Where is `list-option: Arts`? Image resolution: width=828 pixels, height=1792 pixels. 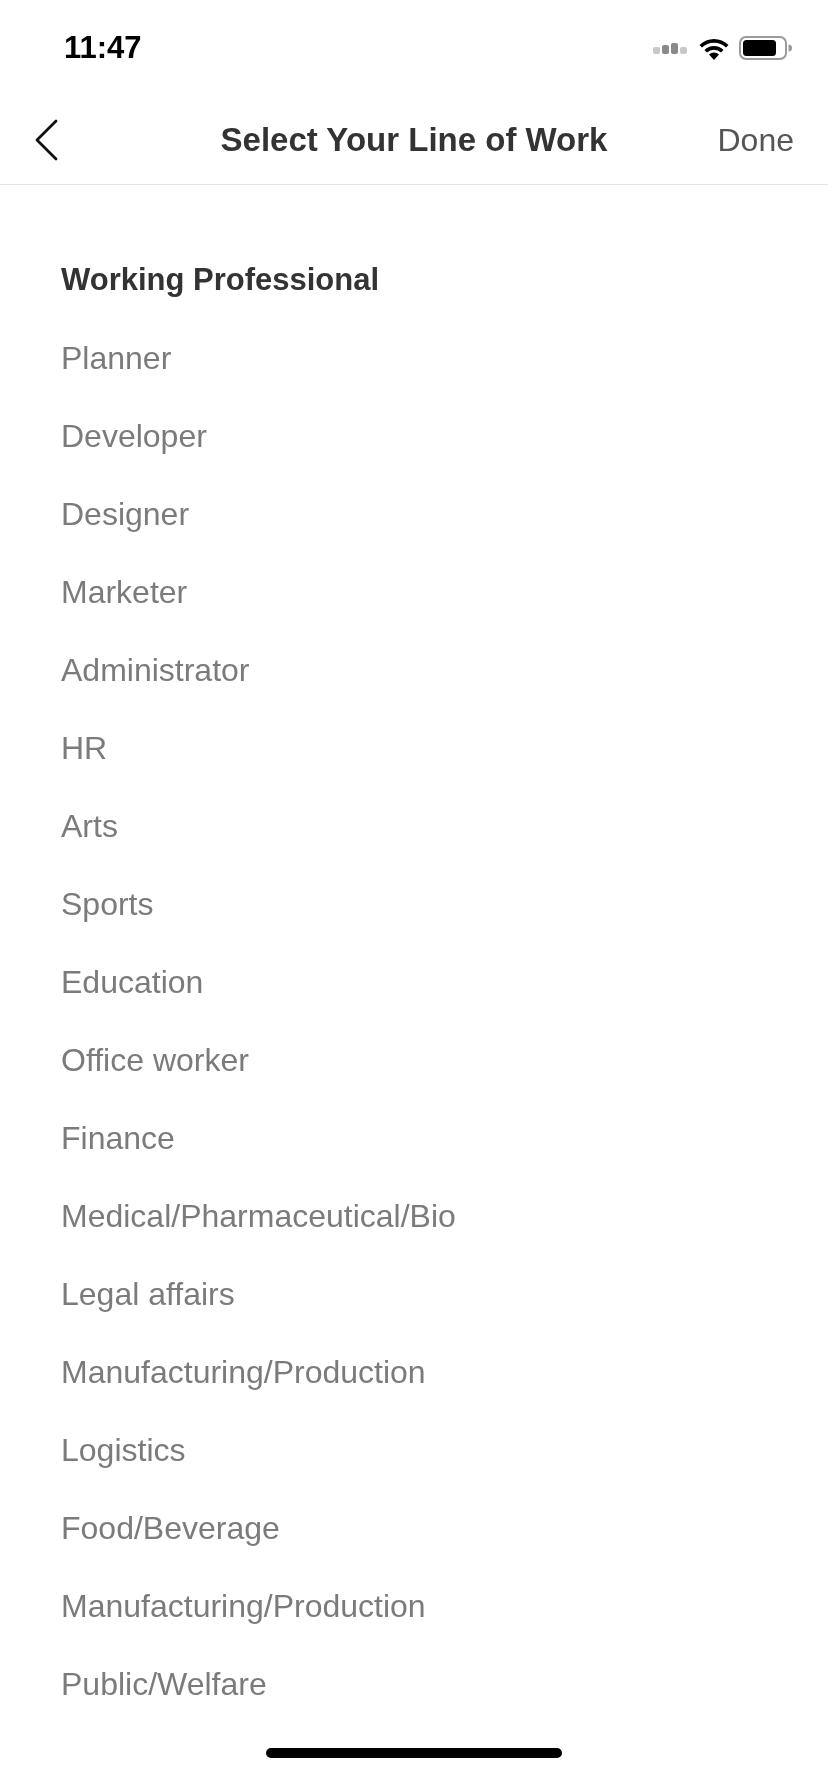
list-option: Arts is located at coordinates (89, 826).